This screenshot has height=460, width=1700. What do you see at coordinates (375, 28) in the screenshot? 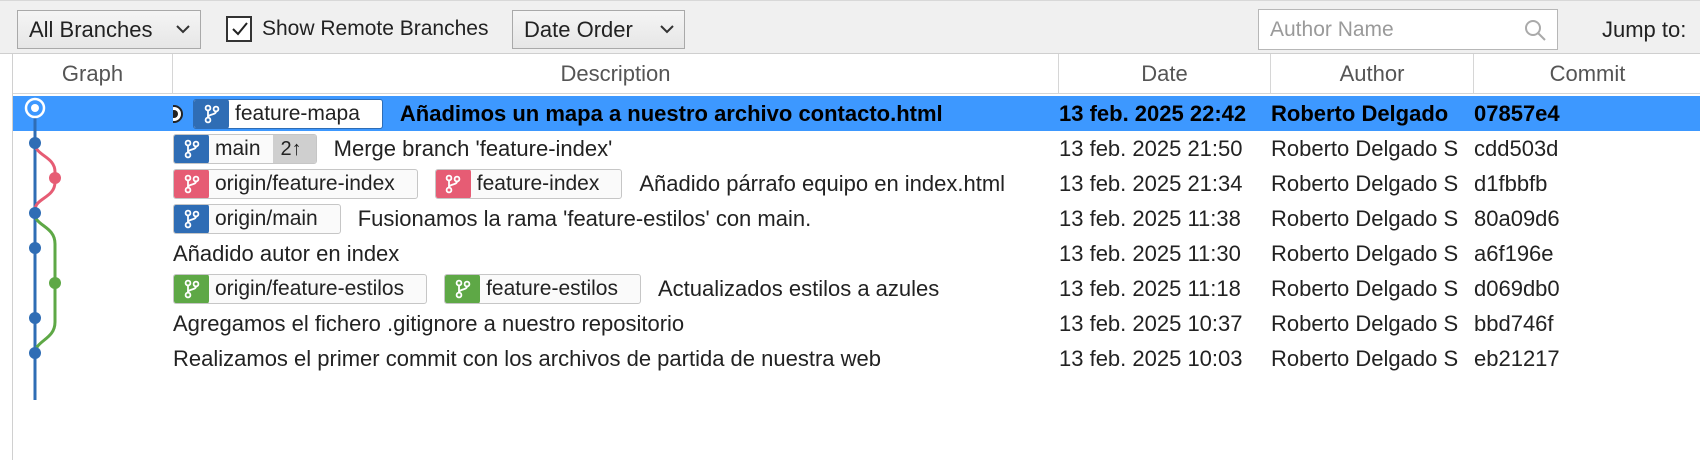
I see `show-remote-label: Show Remote Branches` at bounding box center [375, 28].